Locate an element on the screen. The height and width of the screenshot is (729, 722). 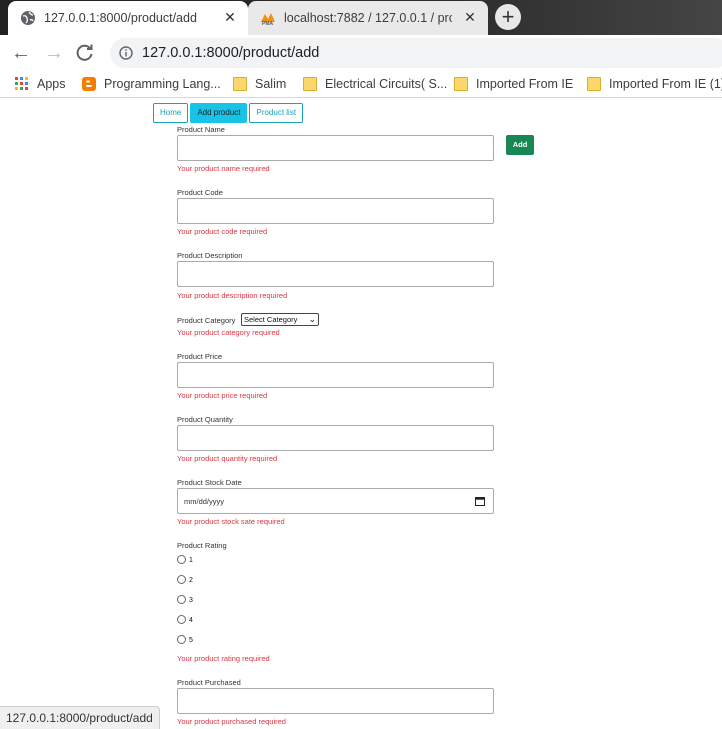
product-stock-date-error: Your product stock sate required is located at coordinates (231, 521).